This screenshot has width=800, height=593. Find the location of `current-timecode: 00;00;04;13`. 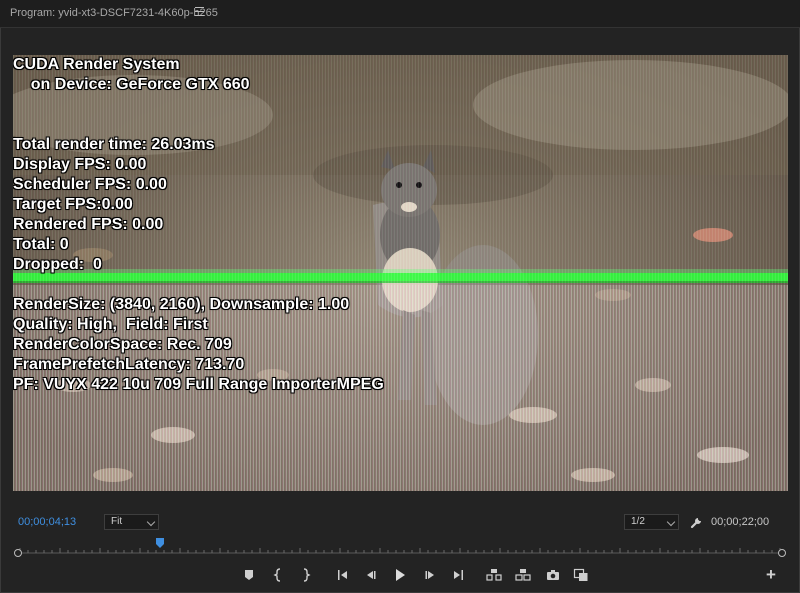

current-timecode: 00;00;04;13 is located at coordinates (47, 522).